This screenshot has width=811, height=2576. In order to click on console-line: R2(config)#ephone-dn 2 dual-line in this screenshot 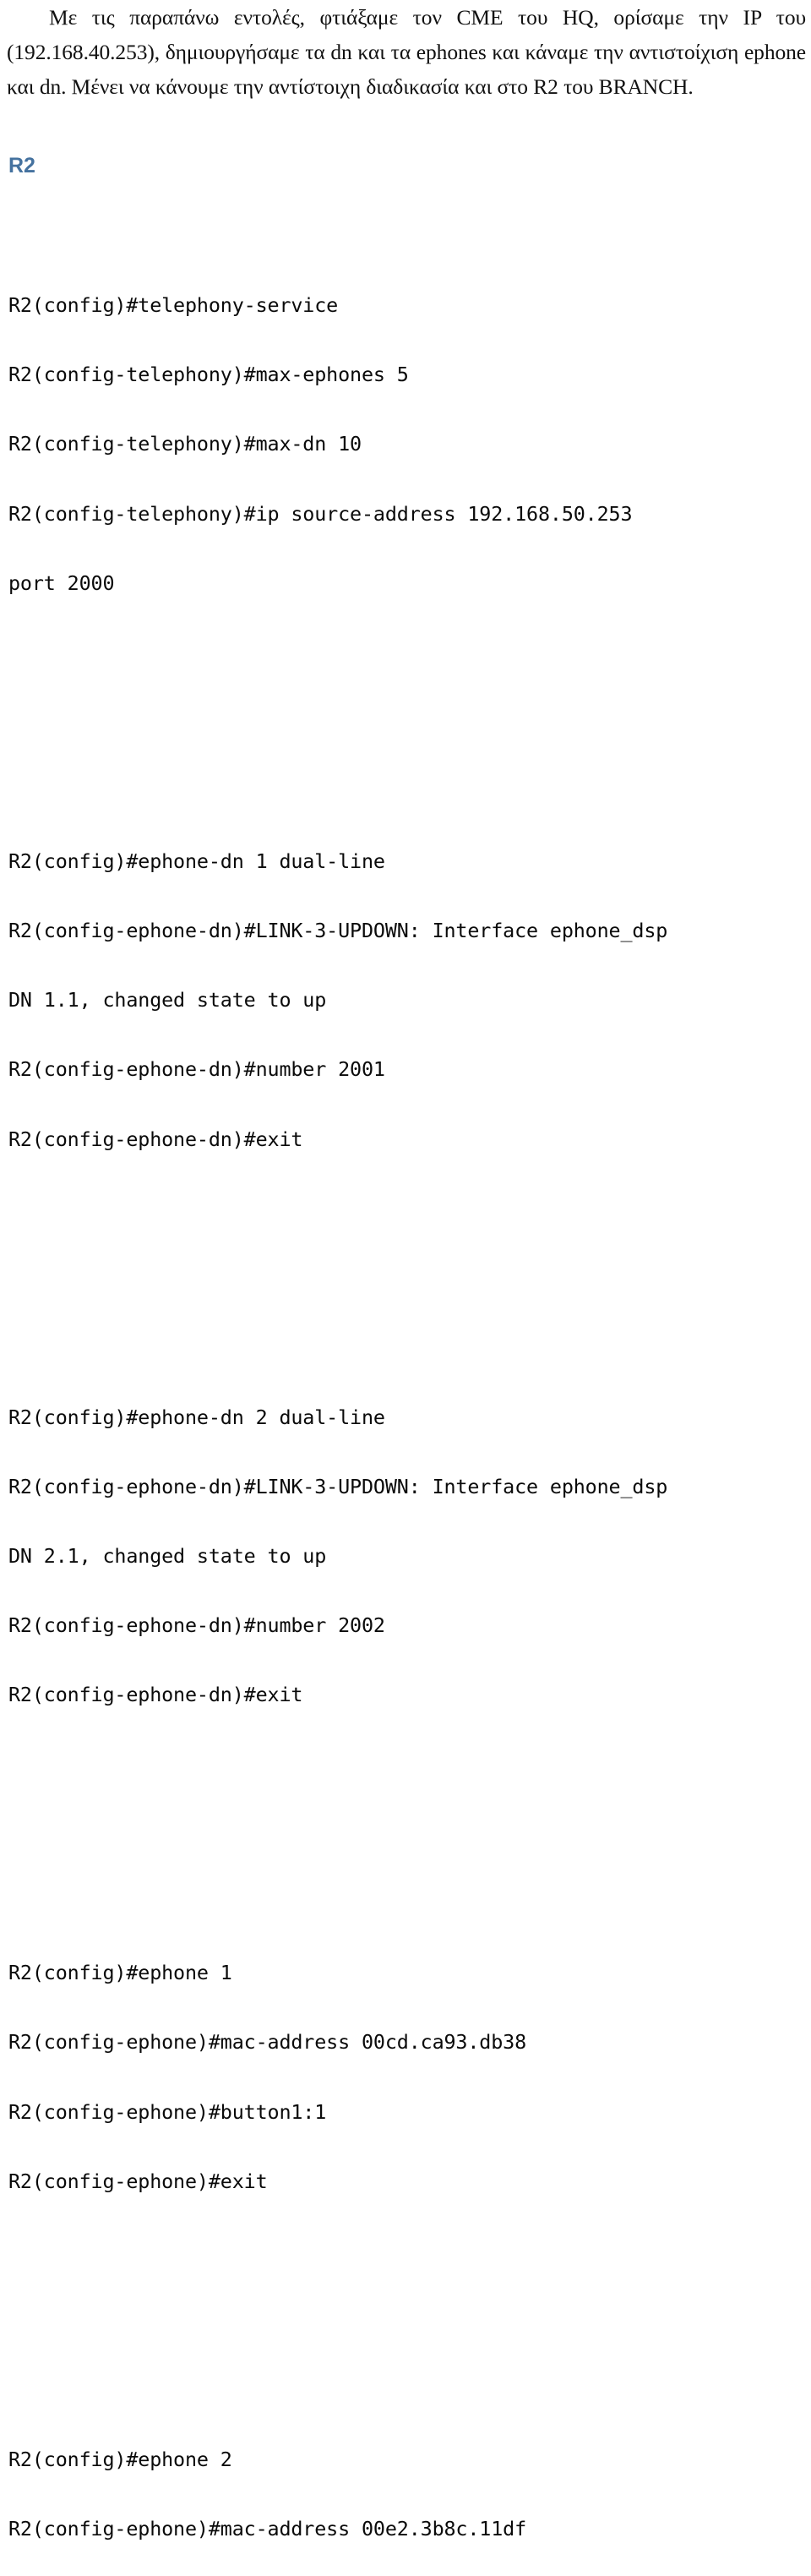, I will do `click(197, 1417)`.